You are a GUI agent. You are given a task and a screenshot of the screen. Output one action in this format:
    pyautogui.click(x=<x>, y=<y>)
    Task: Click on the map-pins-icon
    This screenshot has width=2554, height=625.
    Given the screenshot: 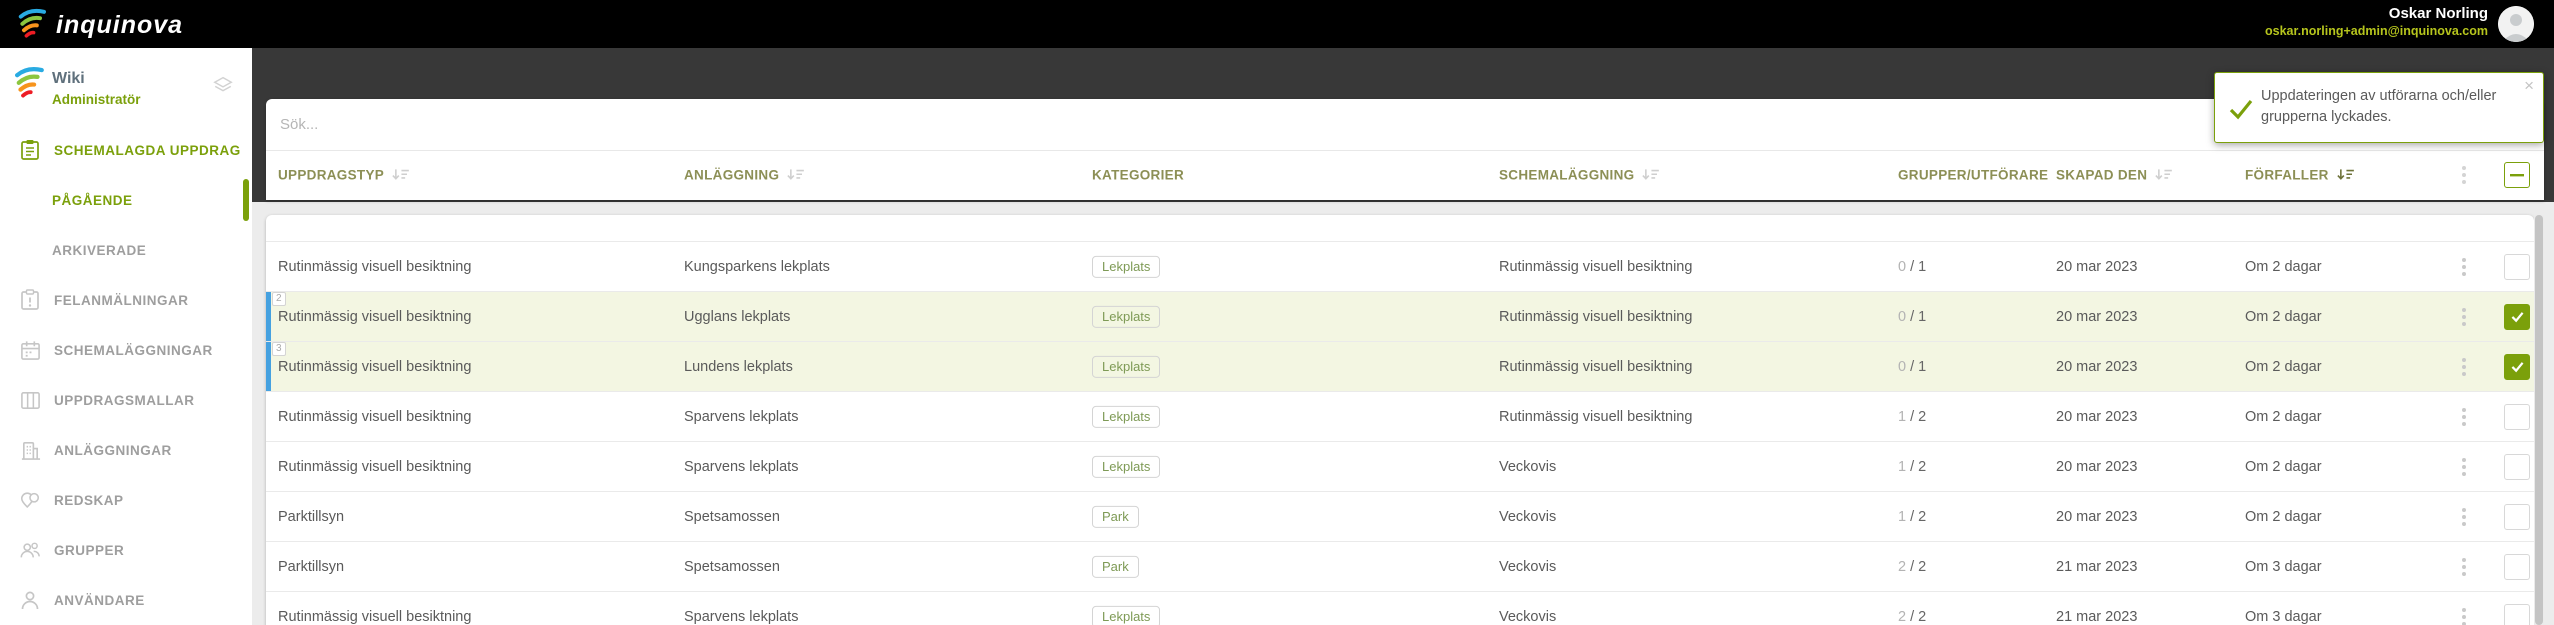 What is the action you would take?
    pyautogui.click(x=30, y=500)
    